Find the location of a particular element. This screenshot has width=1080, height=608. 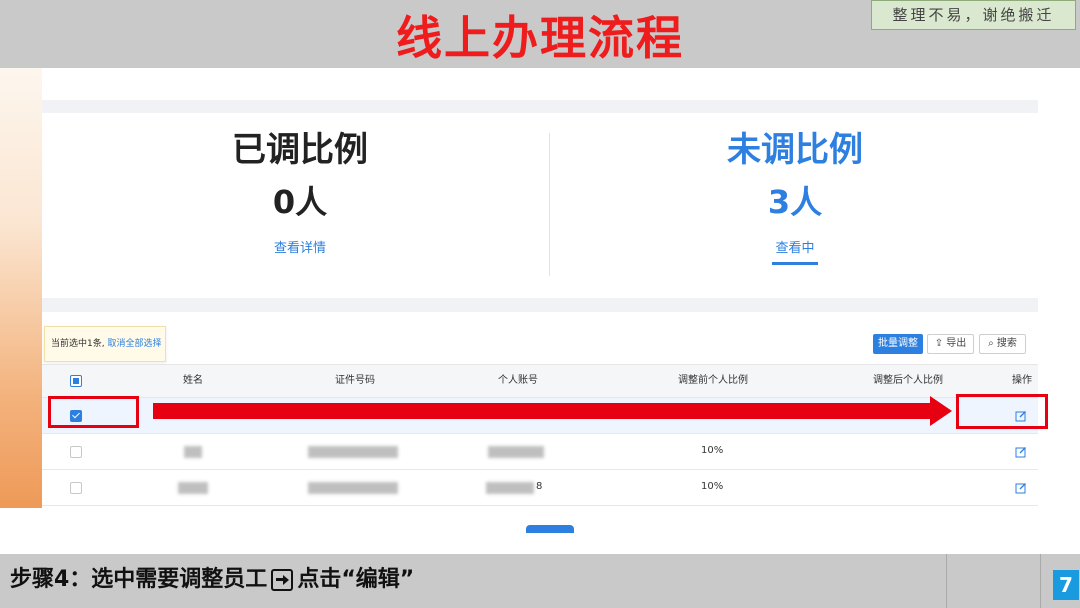

step-instruction: 步骤4：选中需要调整员工 点击“编辑” is located at coordinates (212, 580).